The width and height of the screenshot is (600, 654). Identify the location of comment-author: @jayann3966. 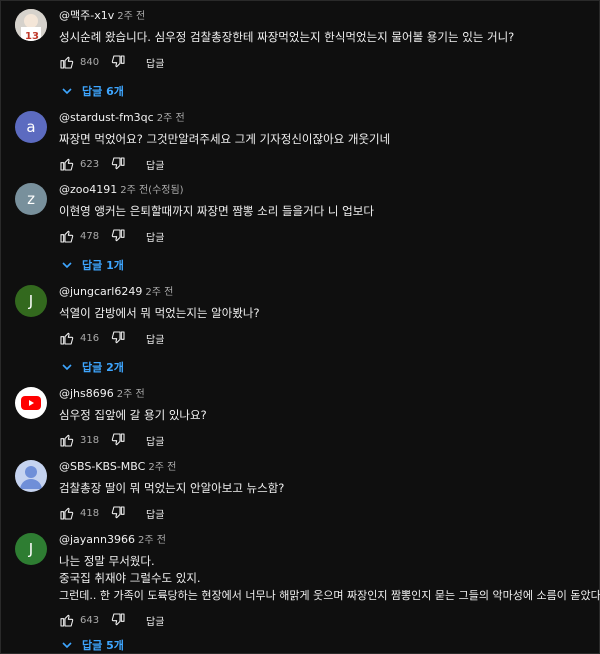
(97, 539).